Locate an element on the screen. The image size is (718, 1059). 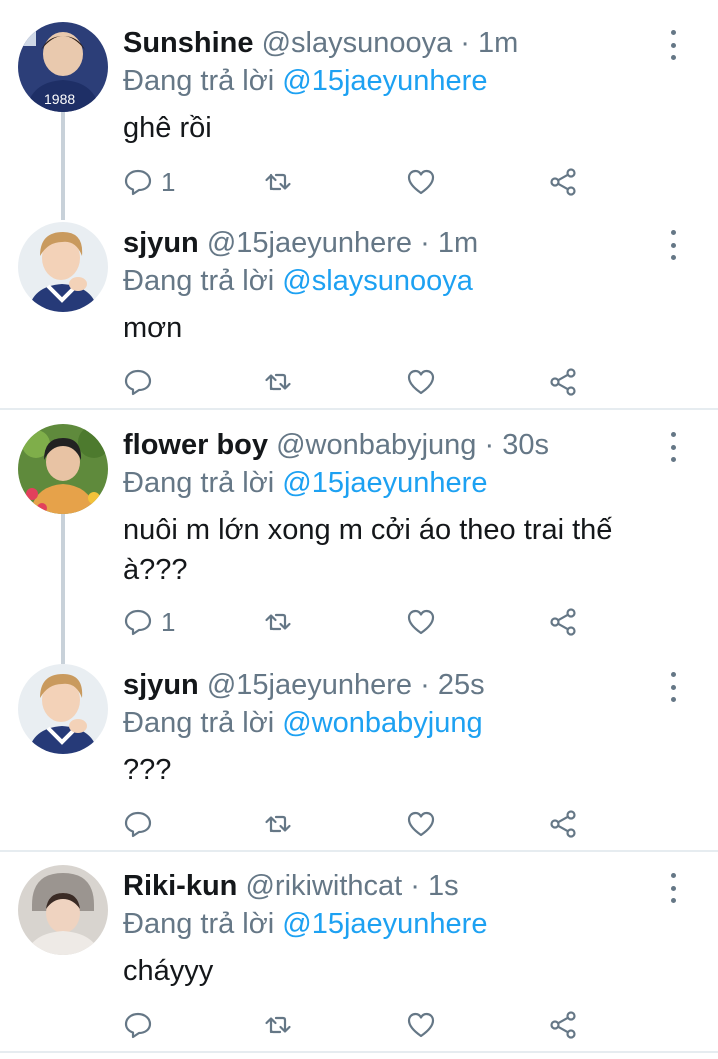
tweet-header: Riki-kun @rikiwithcat · 1s is located at coordinates (390, 886).